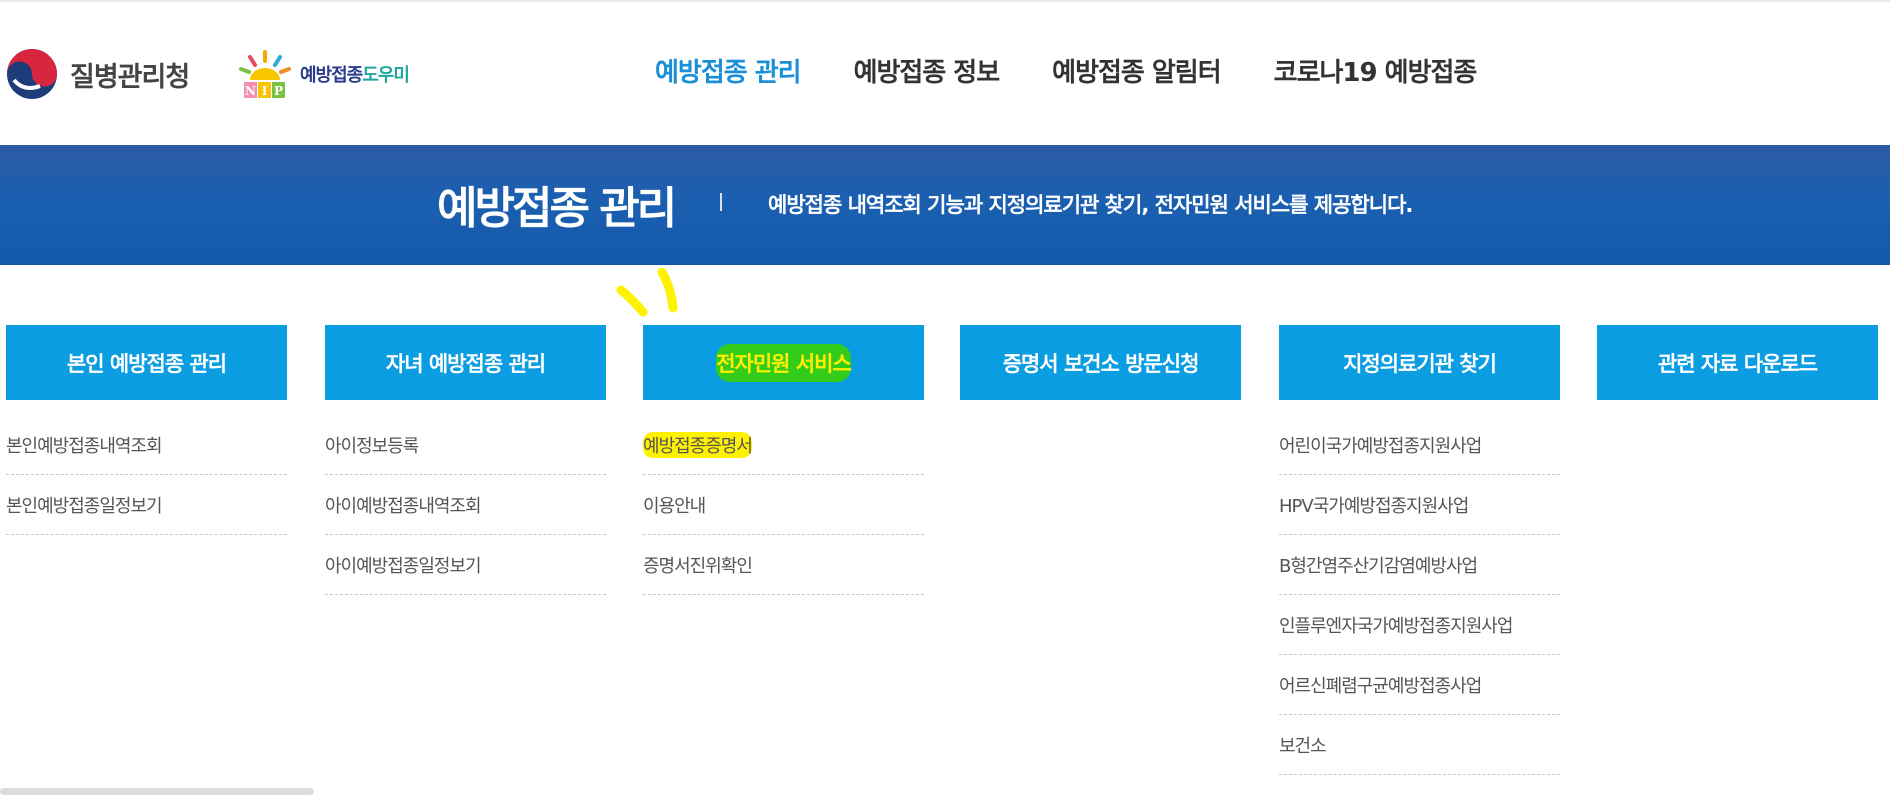  Describe the element at coordinates (698, 444) in the screenshot. I see `menu-link-certificate: 예방접종증명서` at that location.